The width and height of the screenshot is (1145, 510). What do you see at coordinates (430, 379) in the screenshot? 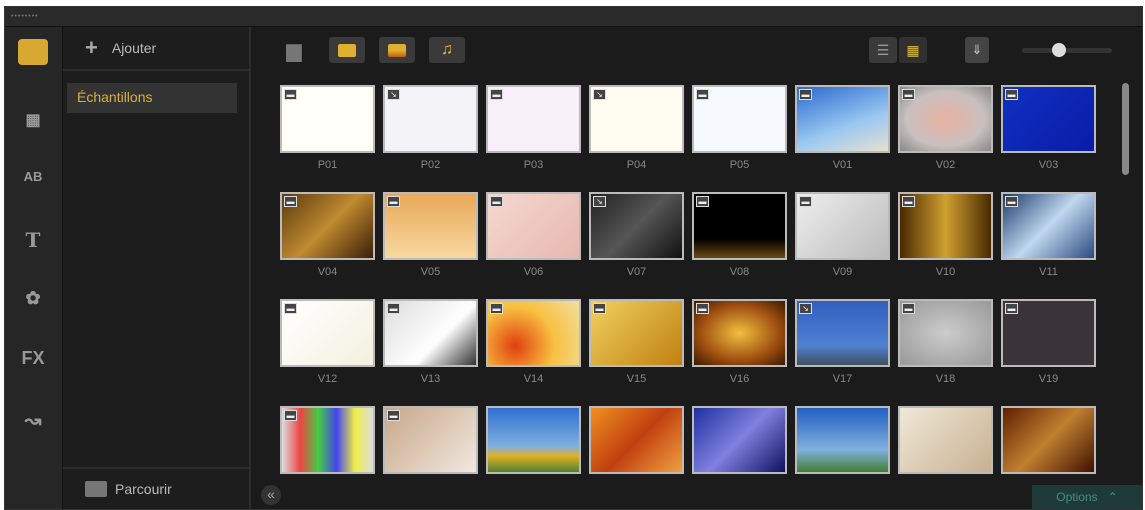
I see `media-label: V13` at bounding box center [430, 379].